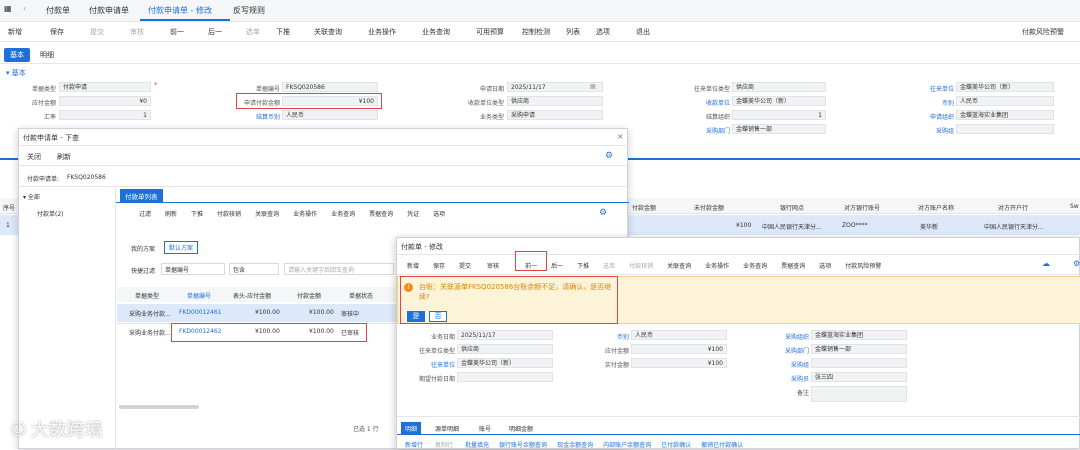  Describe the element at coordinates (676, 444) in the screenshot. I see `paid-confirm-button: 已付款确认` at that location.